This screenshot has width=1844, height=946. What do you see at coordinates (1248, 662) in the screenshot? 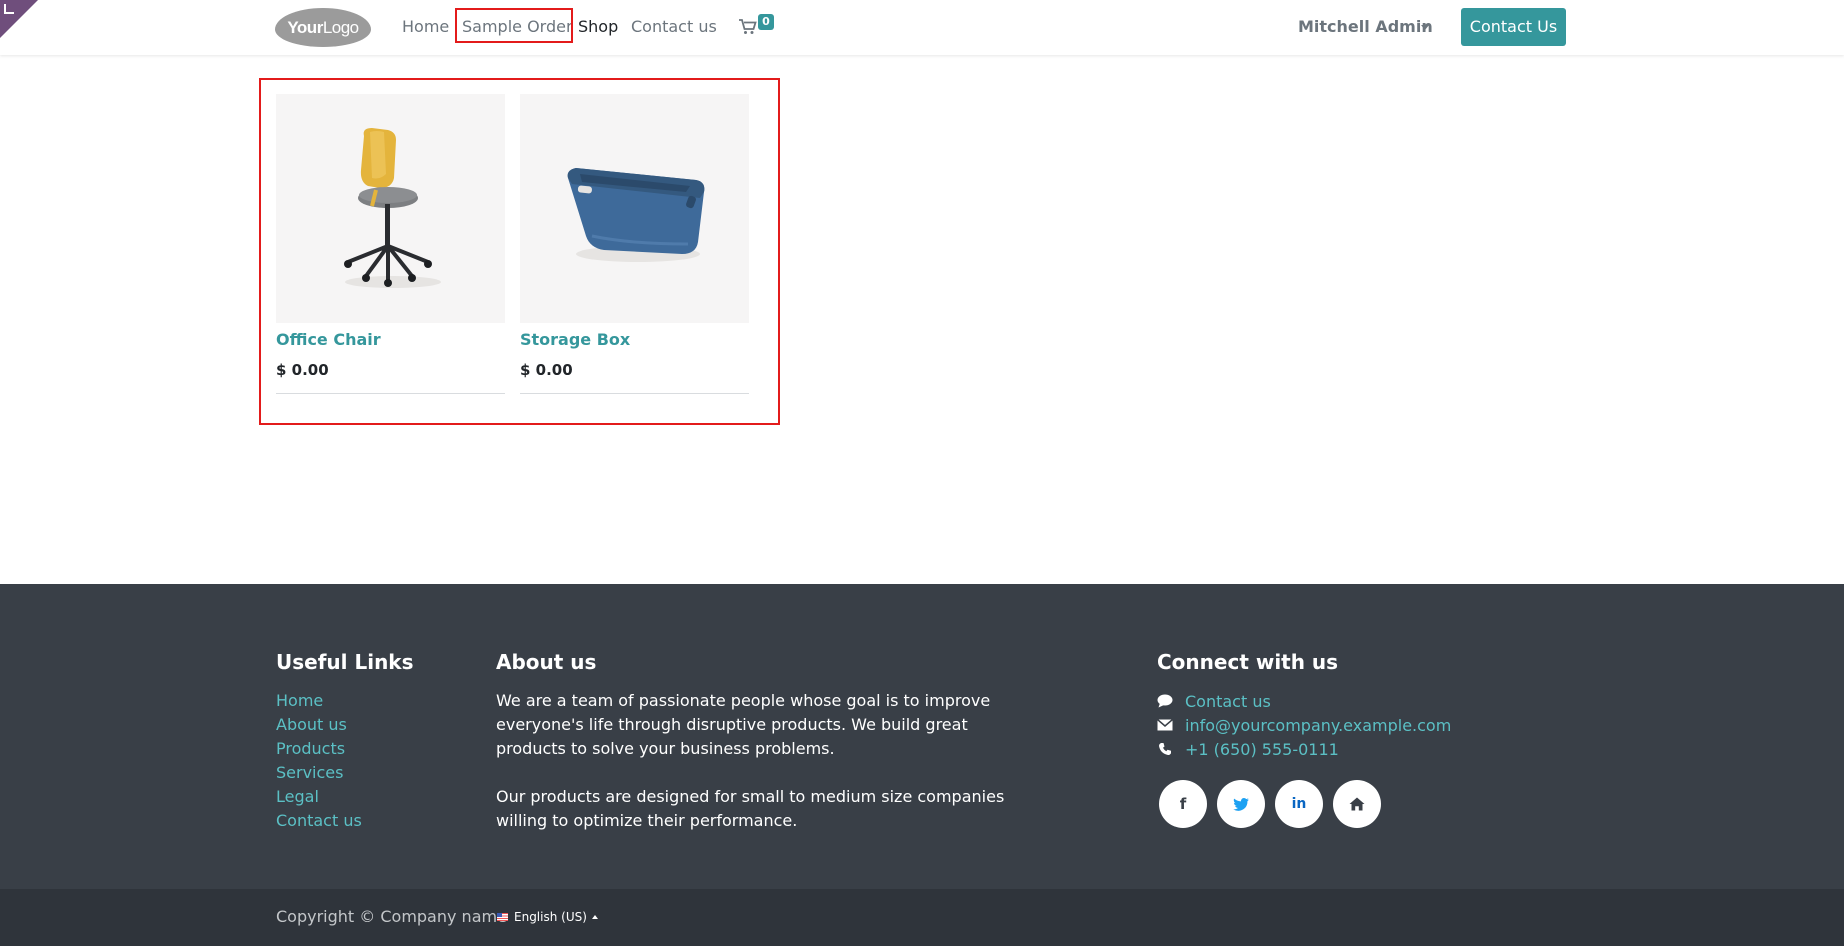
I see `connect-title: Connect with us` at bounding box center [1248, 662].